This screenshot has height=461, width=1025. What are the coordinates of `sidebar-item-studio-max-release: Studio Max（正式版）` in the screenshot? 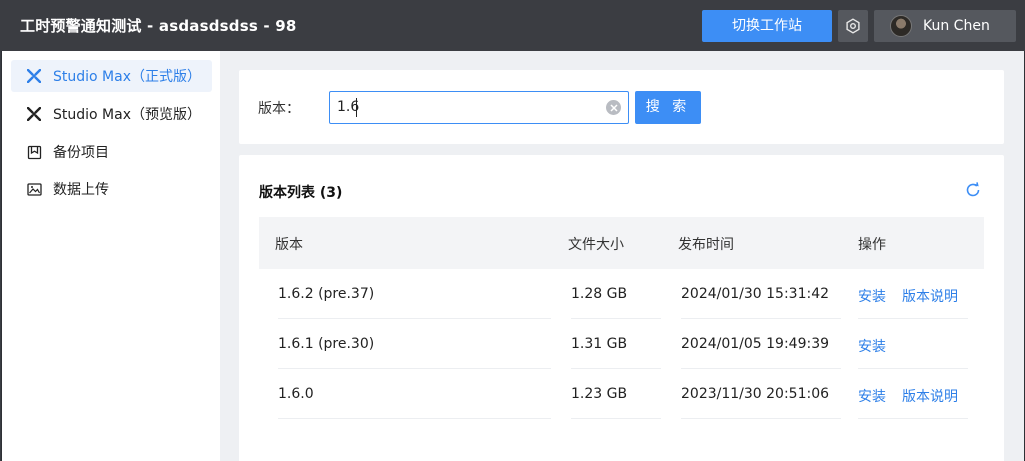 It's located at (111, 76).